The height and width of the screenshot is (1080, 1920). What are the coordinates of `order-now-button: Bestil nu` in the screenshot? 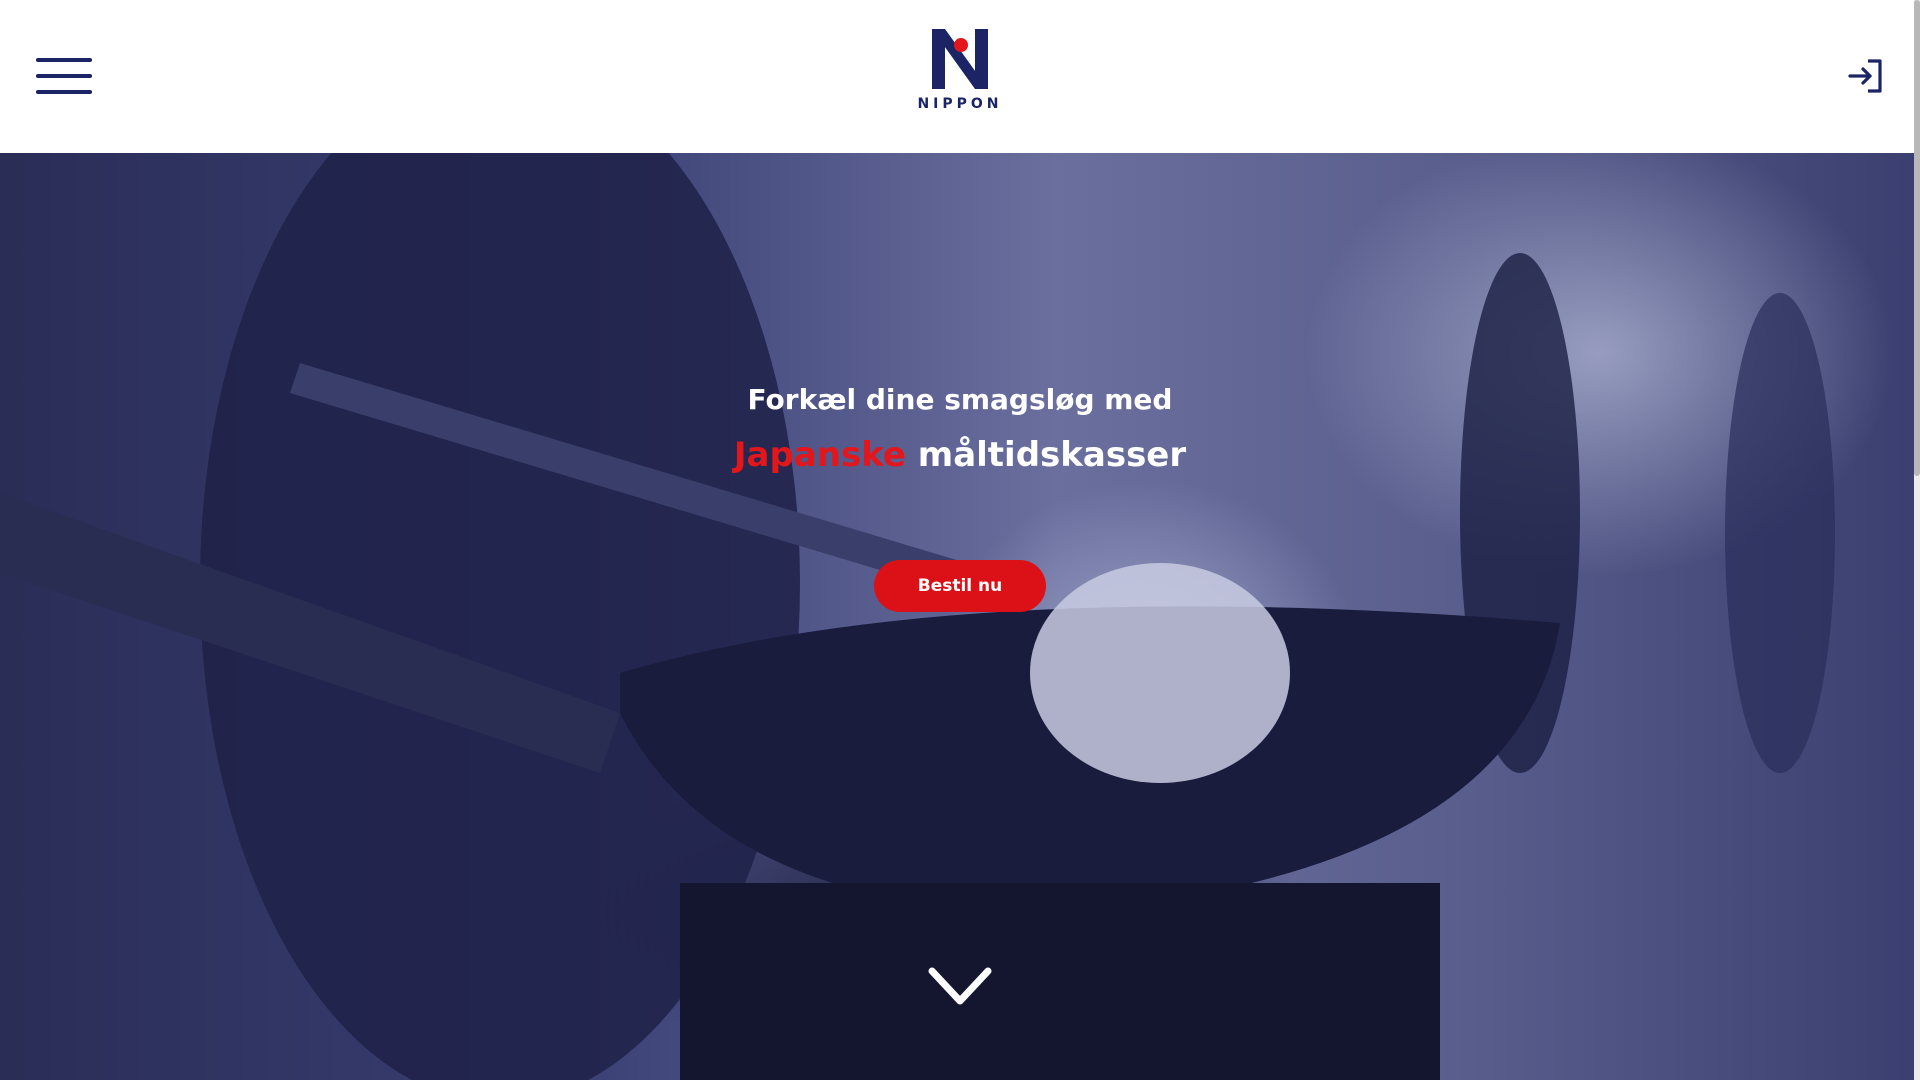 It's located at (960, 586).